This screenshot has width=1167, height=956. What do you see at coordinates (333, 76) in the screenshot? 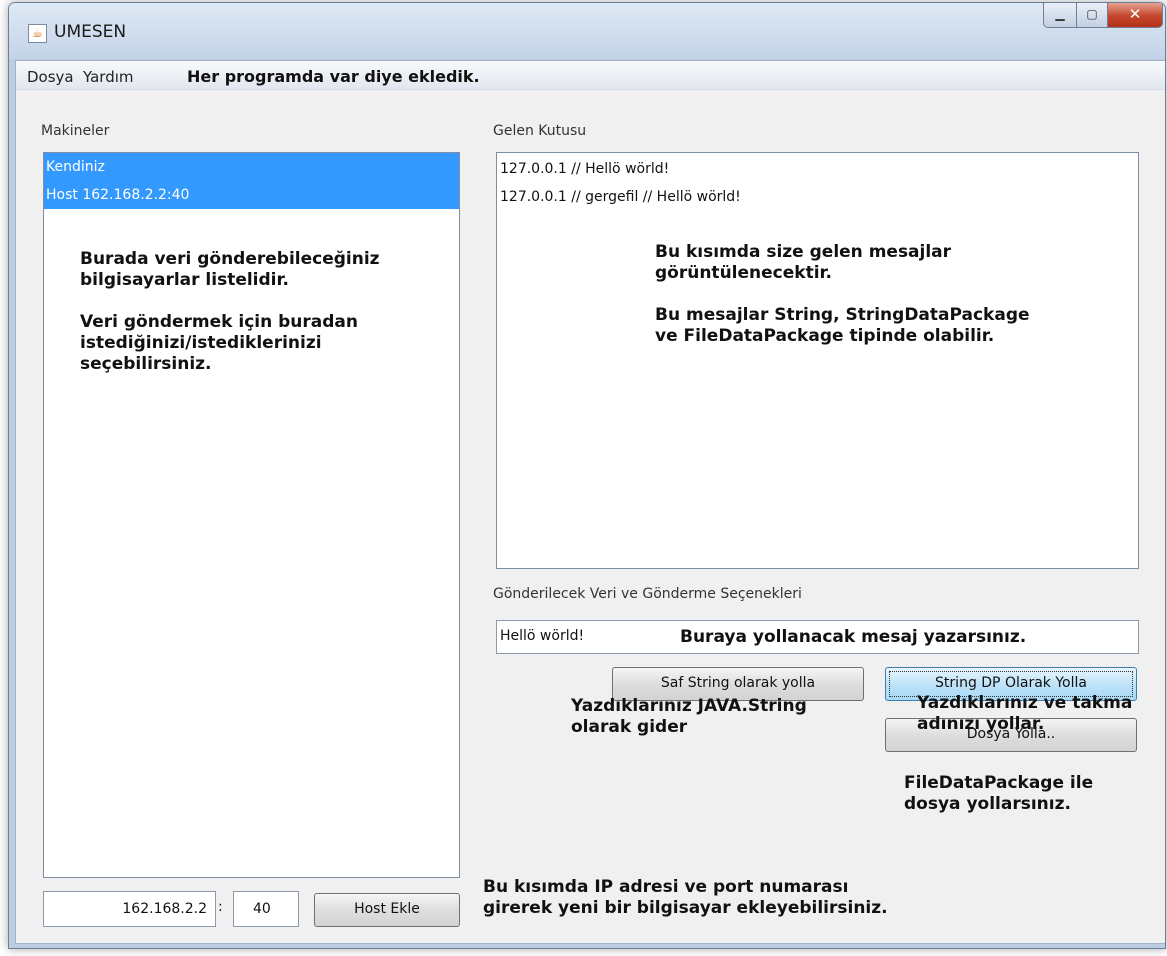
I see `menu-annotation: Her programda var diye ekledik.` at bounding box center [333, 76].